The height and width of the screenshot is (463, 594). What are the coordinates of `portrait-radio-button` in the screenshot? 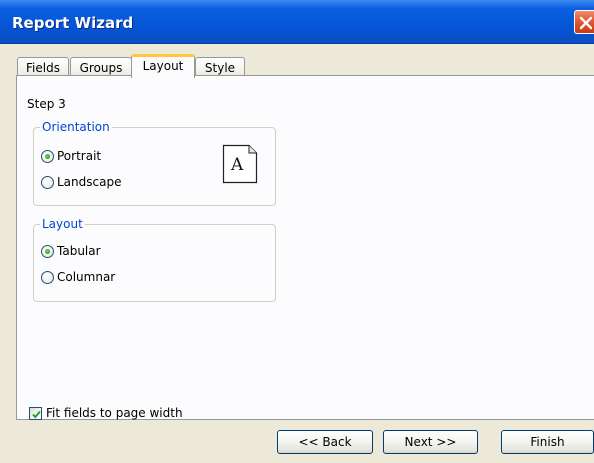 It's located at (47, 156).